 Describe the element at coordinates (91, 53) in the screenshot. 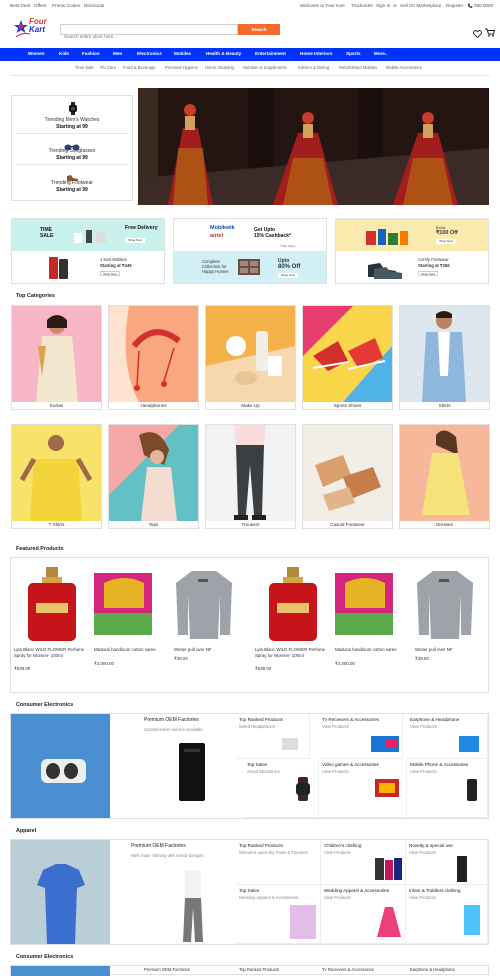

I see `nav-fashion: Fashion` at that location.